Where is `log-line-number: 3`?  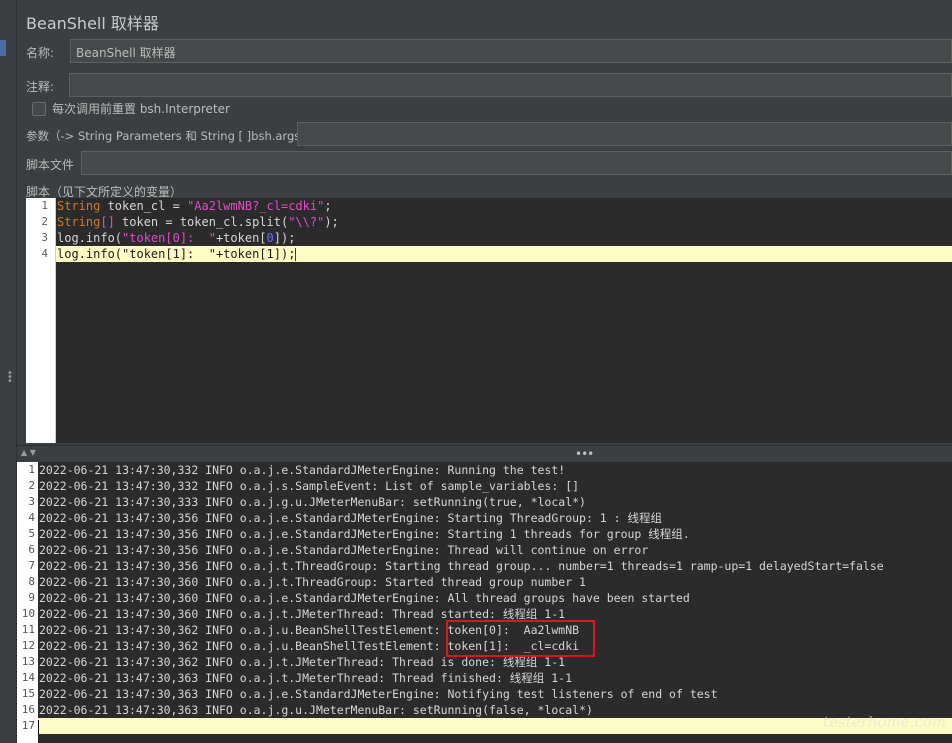 log-line-number: 3 is located at coordinates (31, 501).